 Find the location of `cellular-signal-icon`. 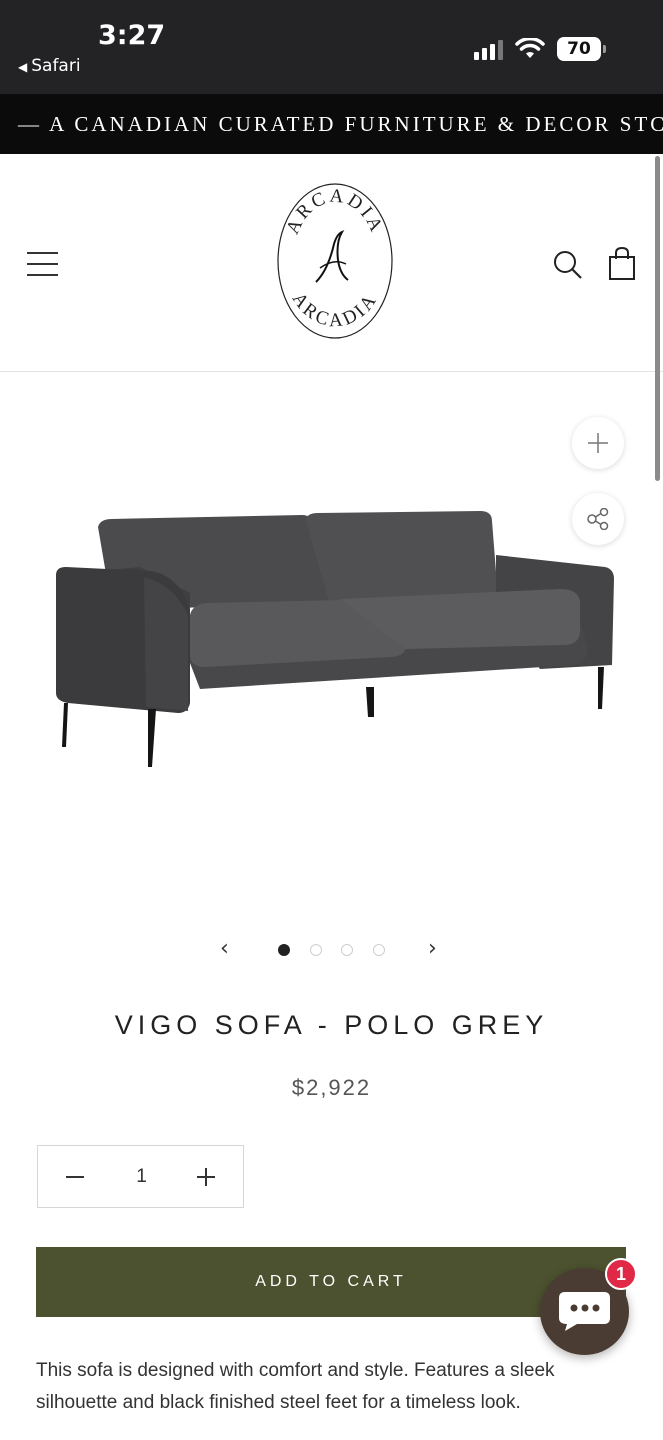

cellular-signal-icon is located at coordinates (488, 49).